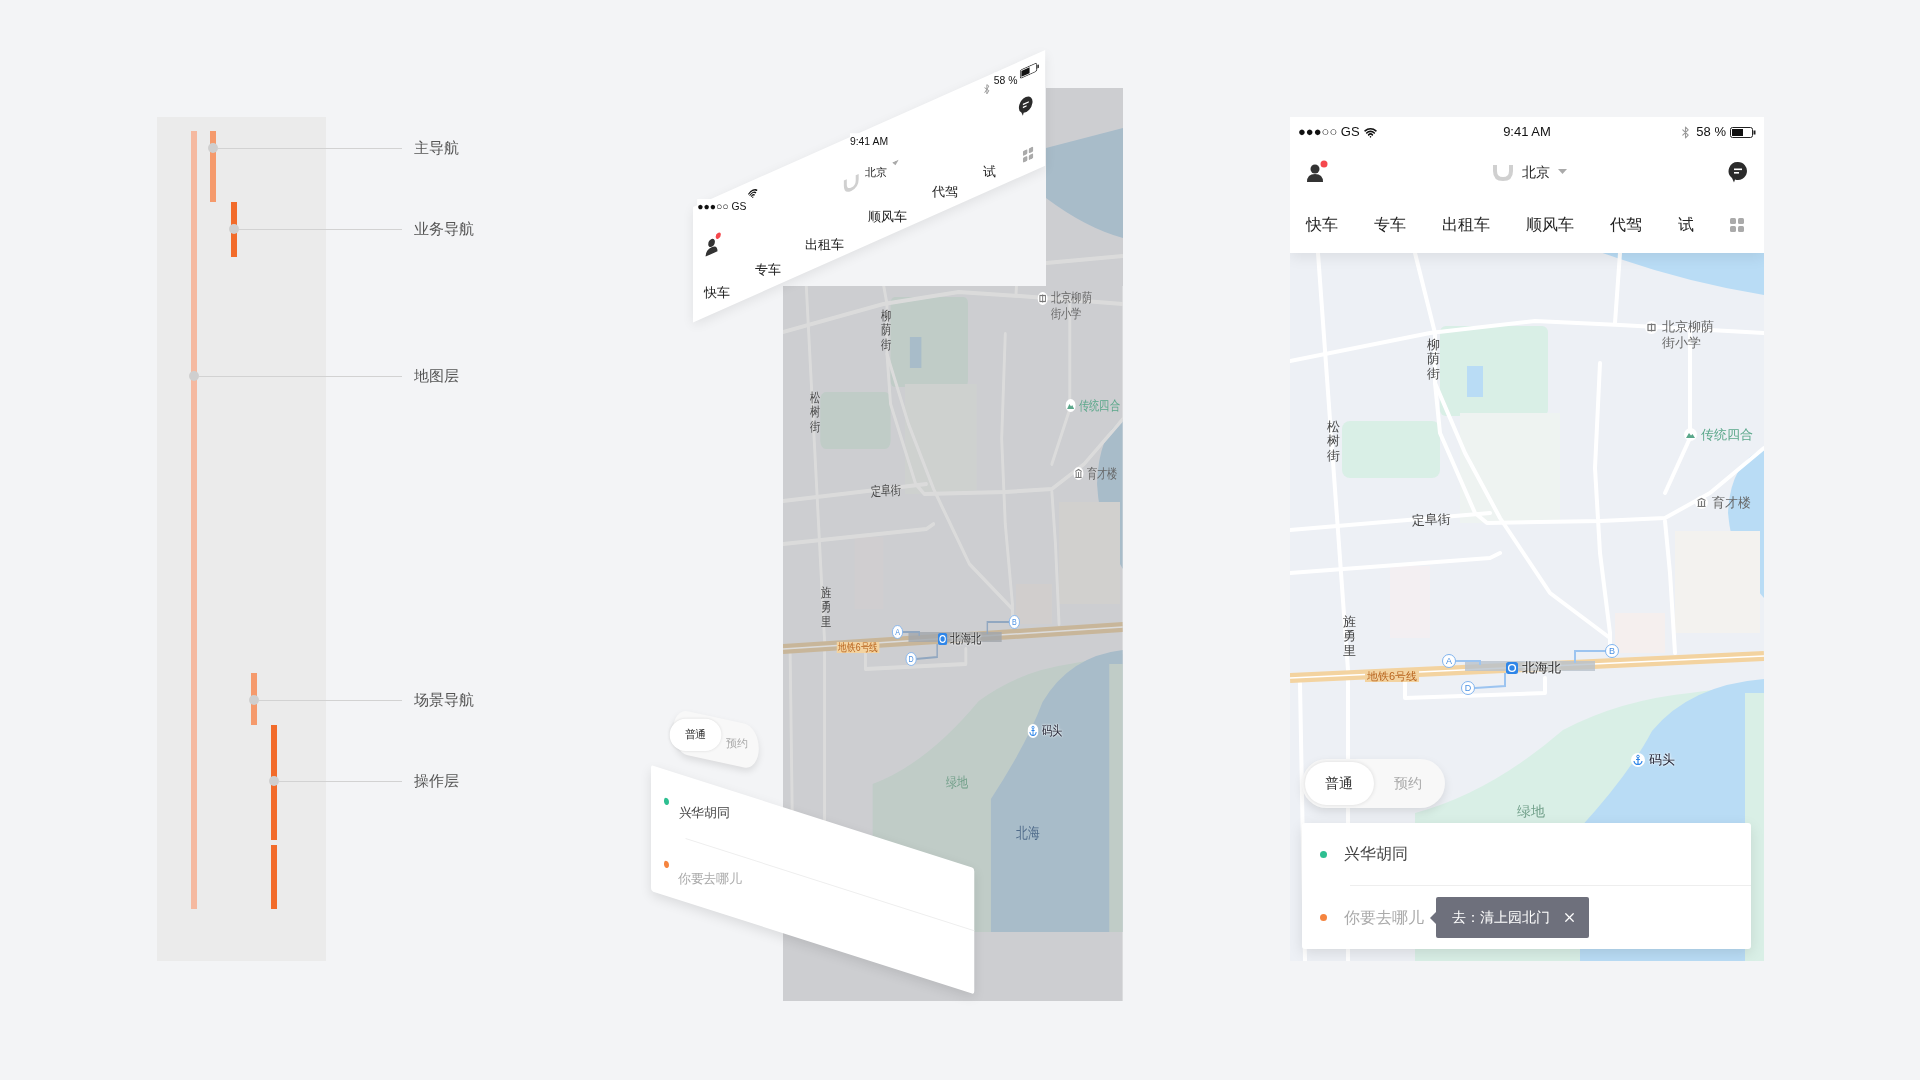 The image size is (1920, 1080). I want to click on service-tab: 专车, so click(1390, 225).